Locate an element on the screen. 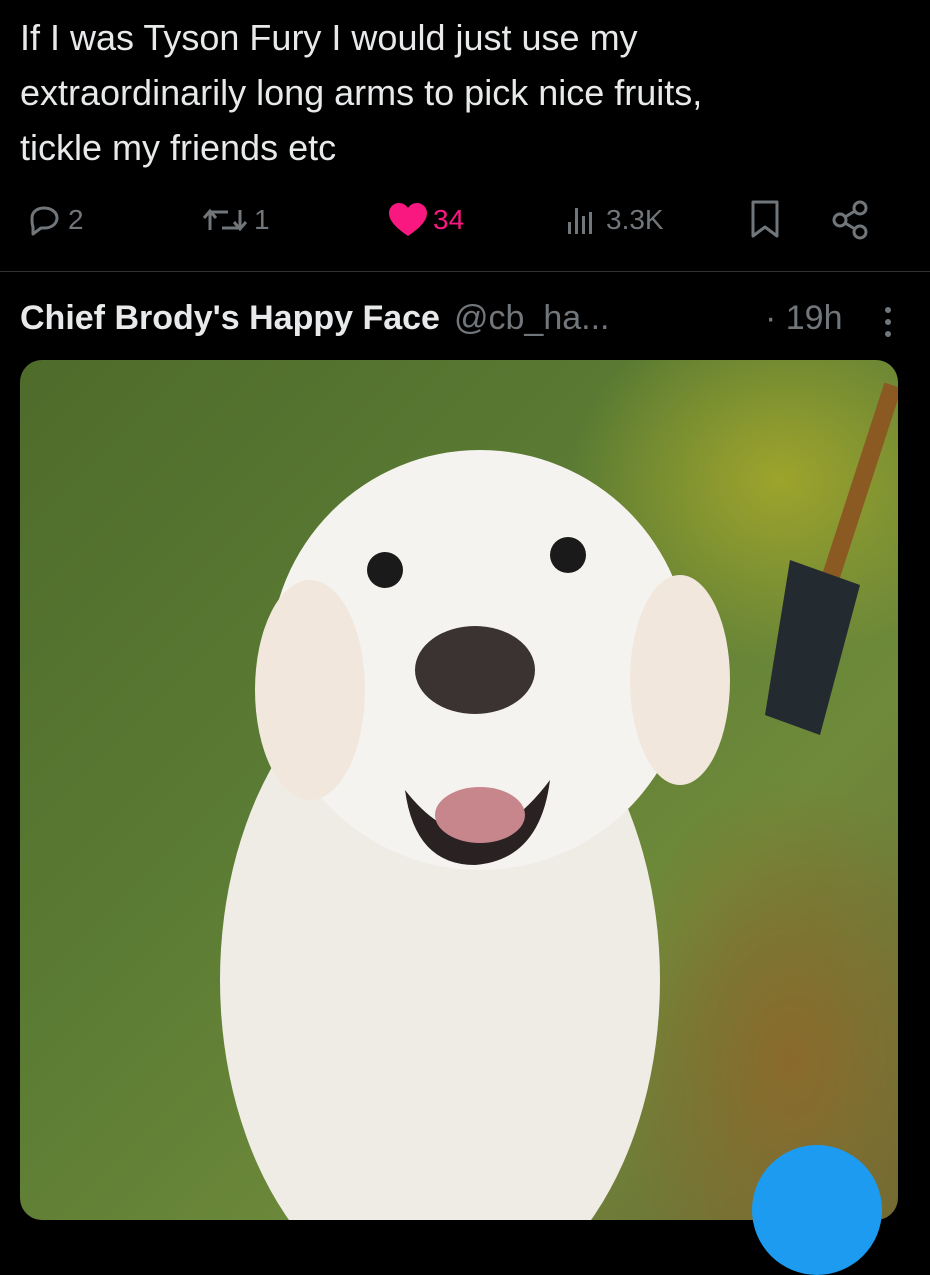  reply-count: 2 is located at coordinates (76, 219).